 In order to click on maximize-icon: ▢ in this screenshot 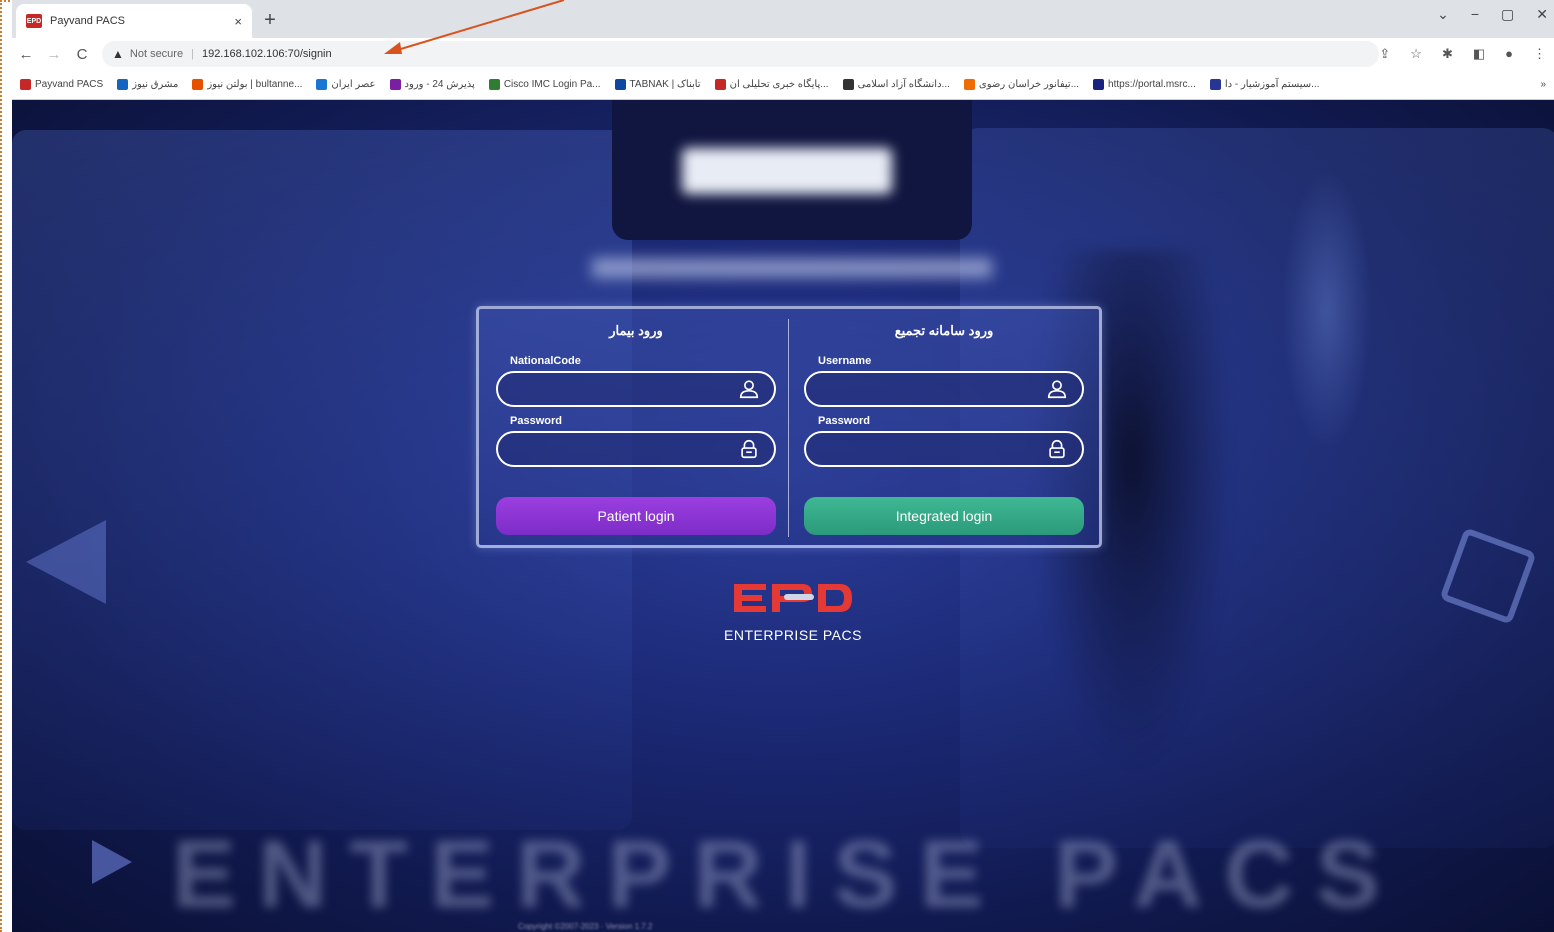, I will do `click(1507, 14)`.